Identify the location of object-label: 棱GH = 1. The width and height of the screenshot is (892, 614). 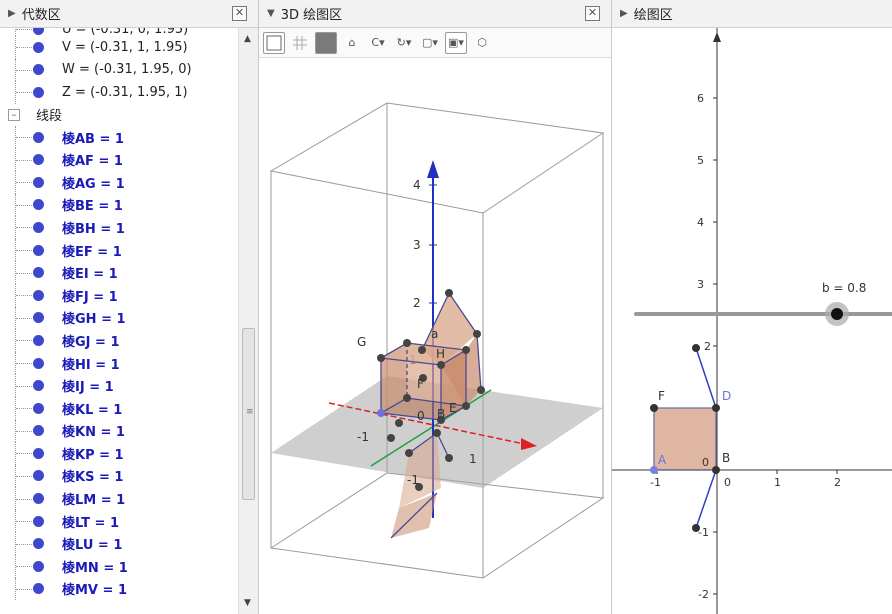
(94, 320).